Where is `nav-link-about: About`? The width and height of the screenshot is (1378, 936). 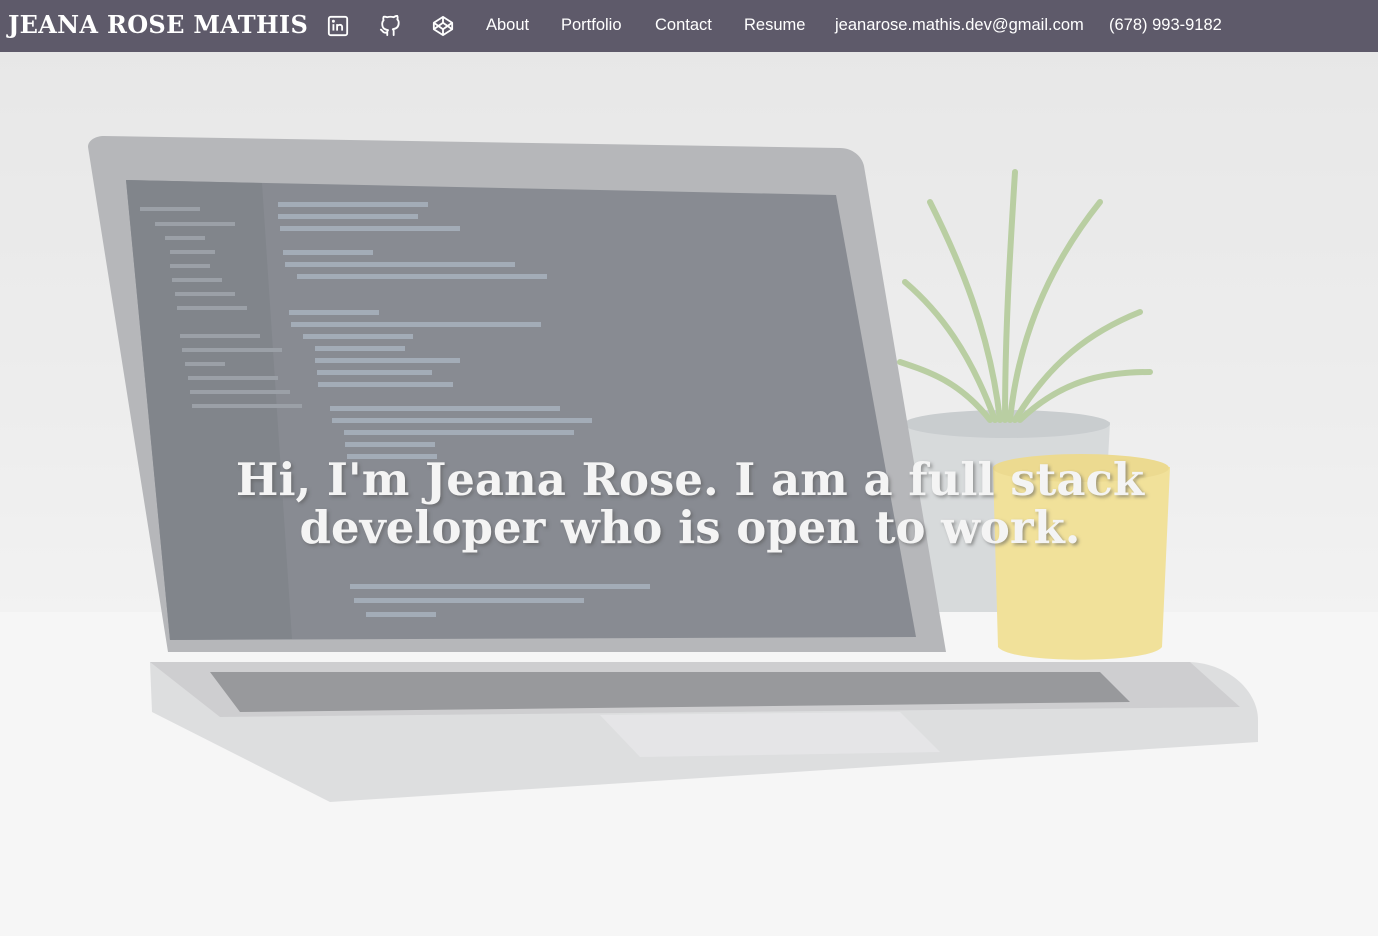 nav-link-about: About is located at coordinates (507, 25).